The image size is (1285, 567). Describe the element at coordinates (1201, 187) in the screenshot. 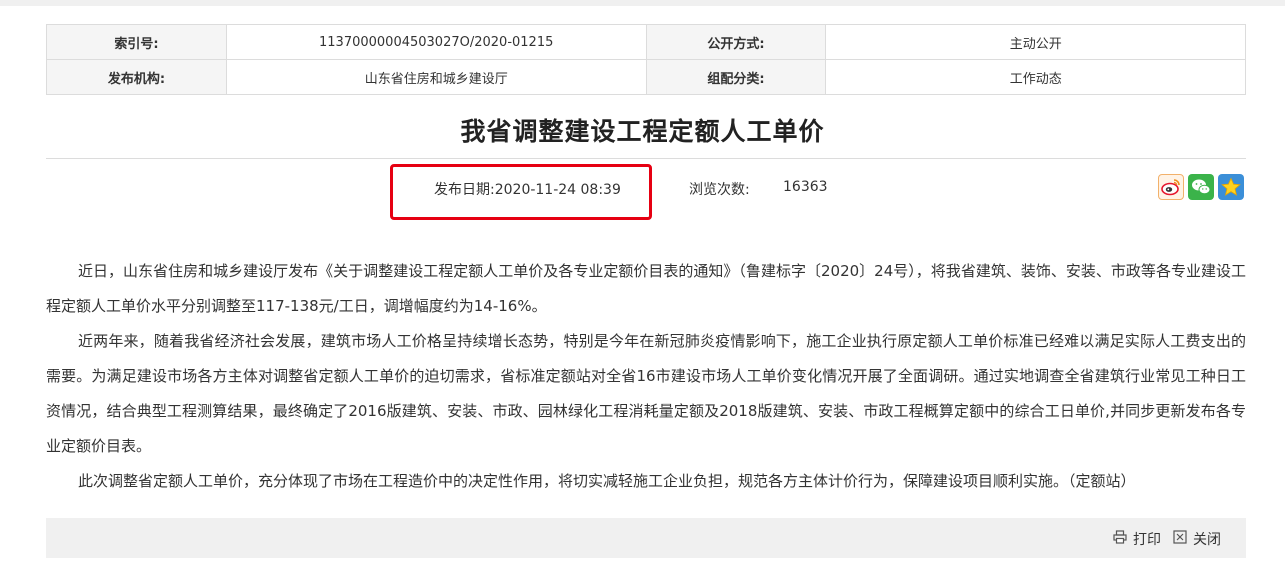

I see `wechat-icon` at that location.